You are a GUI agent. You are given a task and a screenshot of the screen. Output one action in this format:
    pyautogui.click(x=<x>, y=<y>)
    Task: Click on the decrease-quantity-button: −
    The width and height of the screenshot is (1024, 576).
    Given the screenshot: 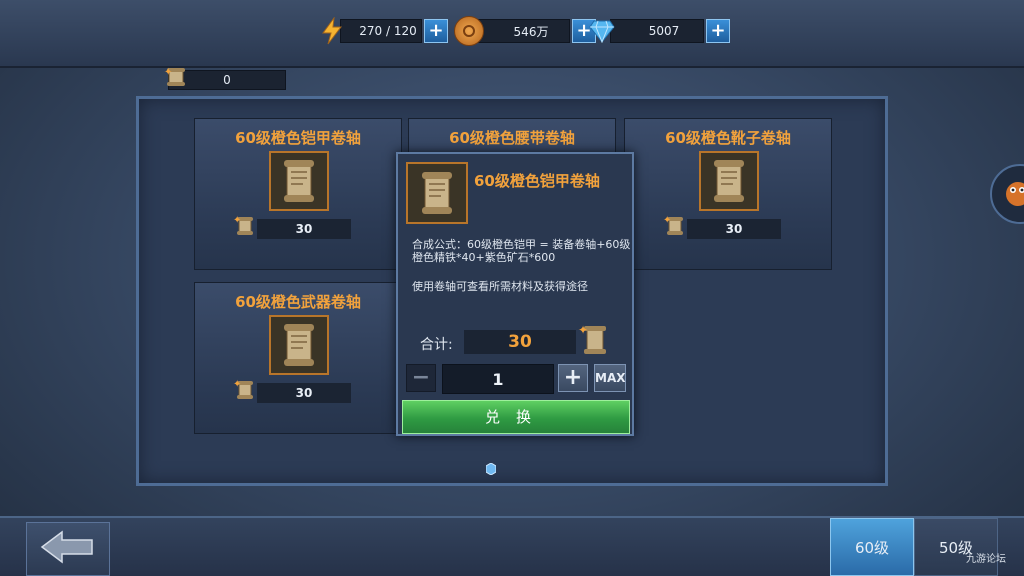 What is the action you would take?
    pyautogui.click(x=421, y=378)
    